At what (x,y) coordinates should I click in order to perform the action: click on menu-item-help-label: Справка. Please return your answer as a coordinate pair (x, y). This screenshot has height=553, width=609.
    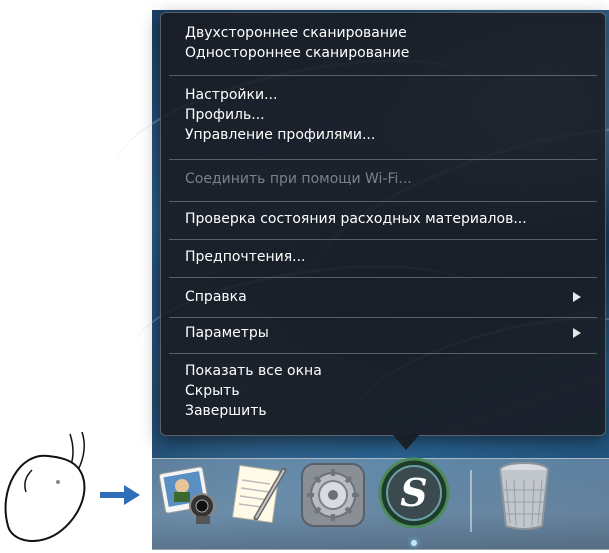
    Looking at the image, I should click on (216, 297).